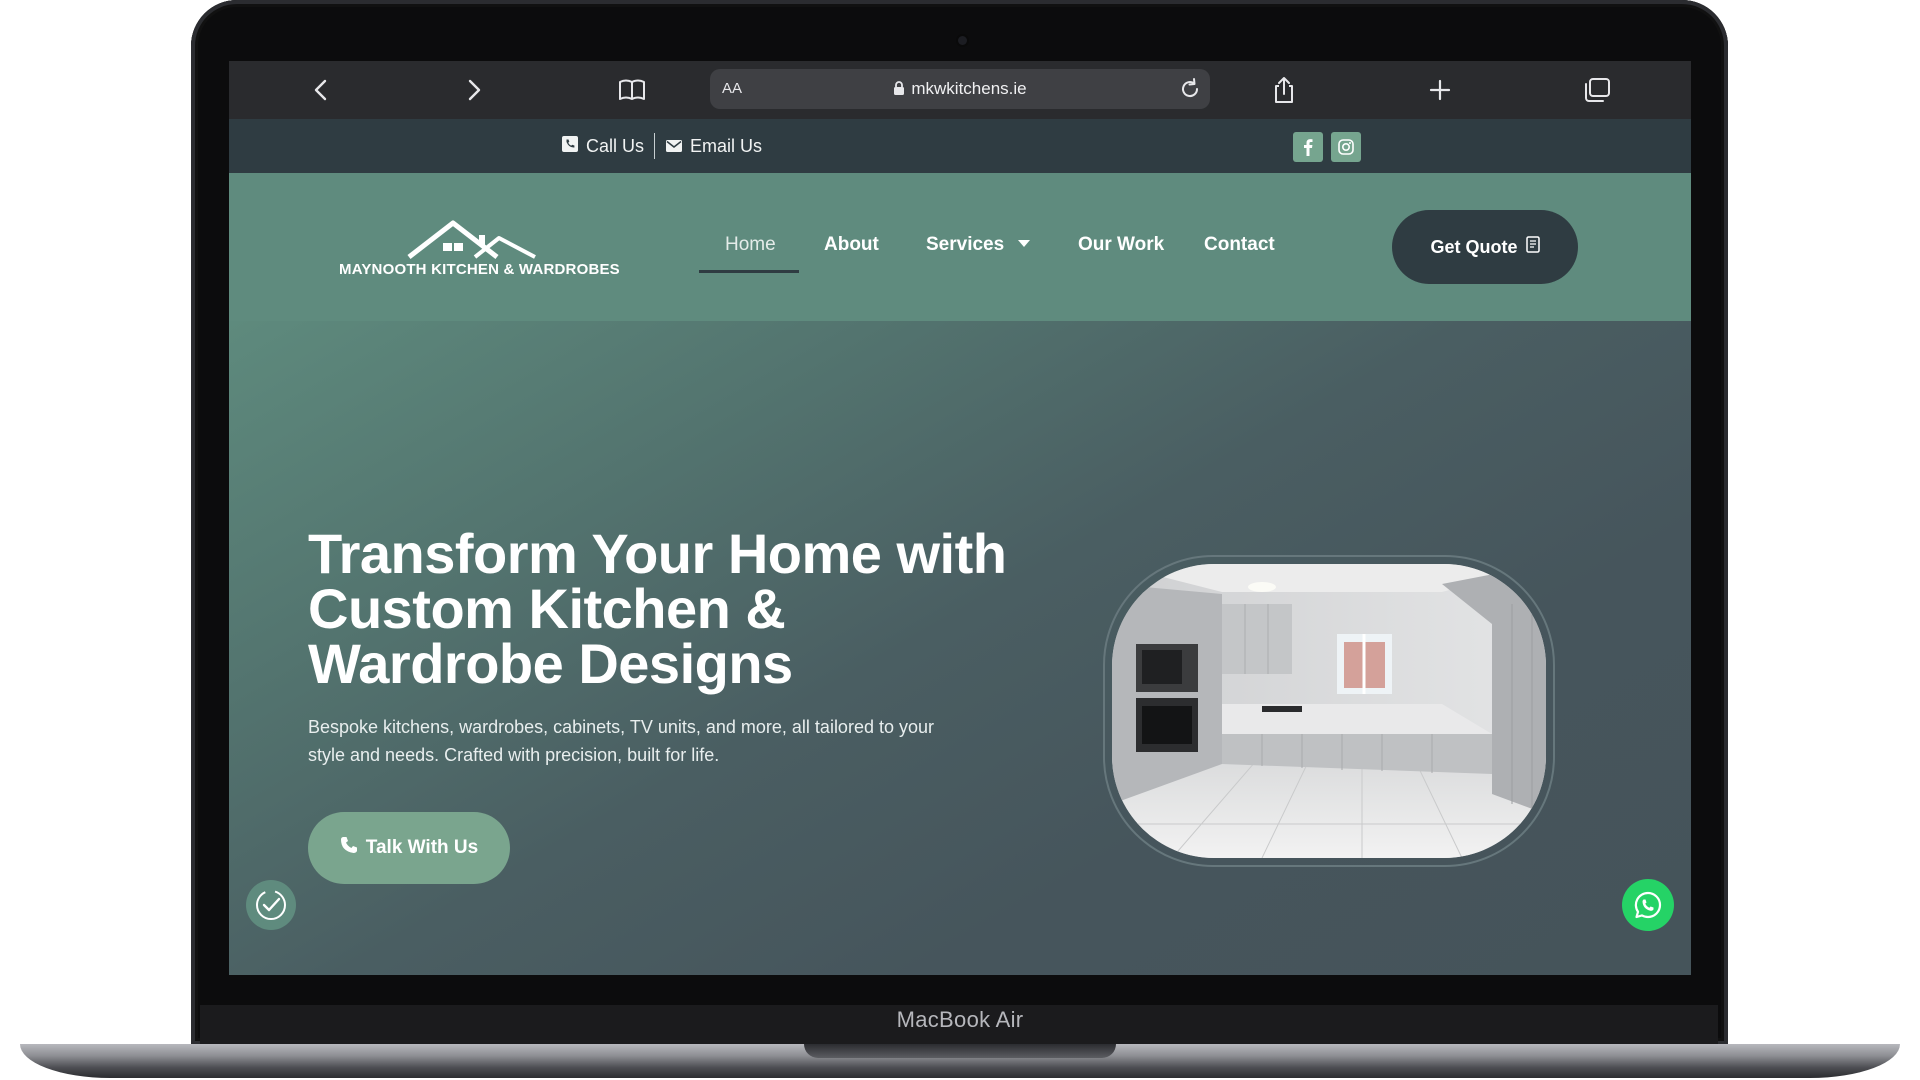  I want to click on facebook-icon, so click(1308, 147).